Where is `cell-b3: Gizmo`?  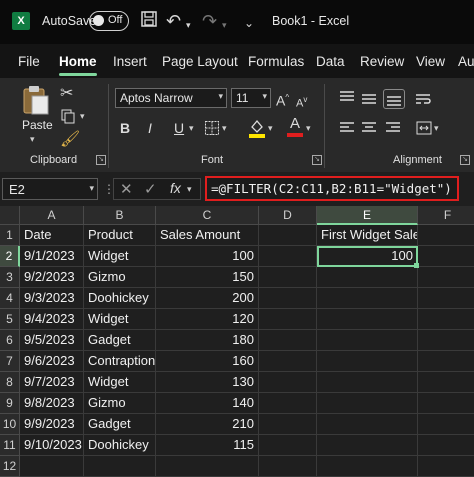 cell-b3: Gizmo is located at coordinates (120, 277).